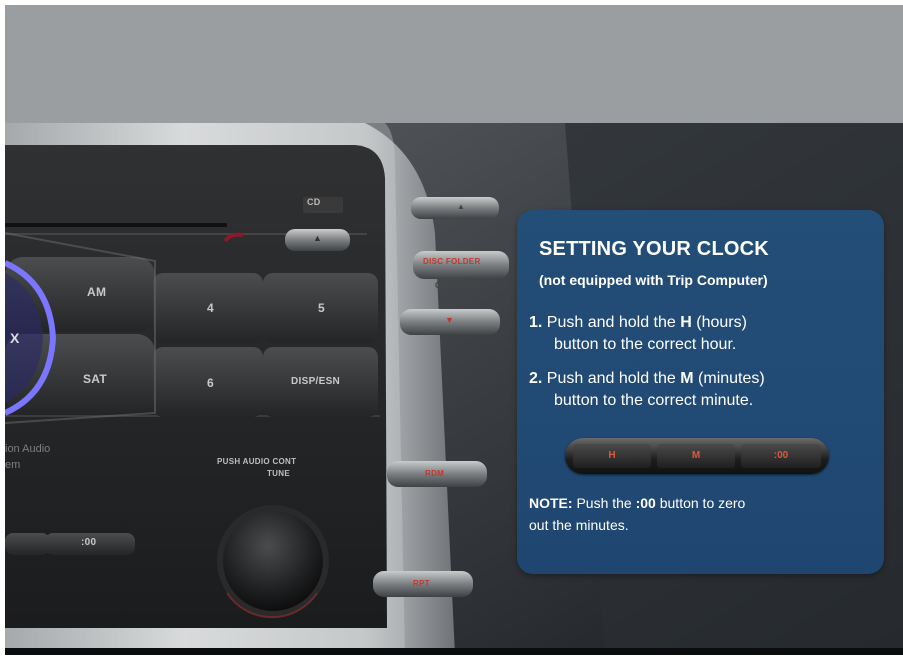 The height and width of the screenshot is (662, 903). I want to click on tune-label: TUNE, so click(278, 473).